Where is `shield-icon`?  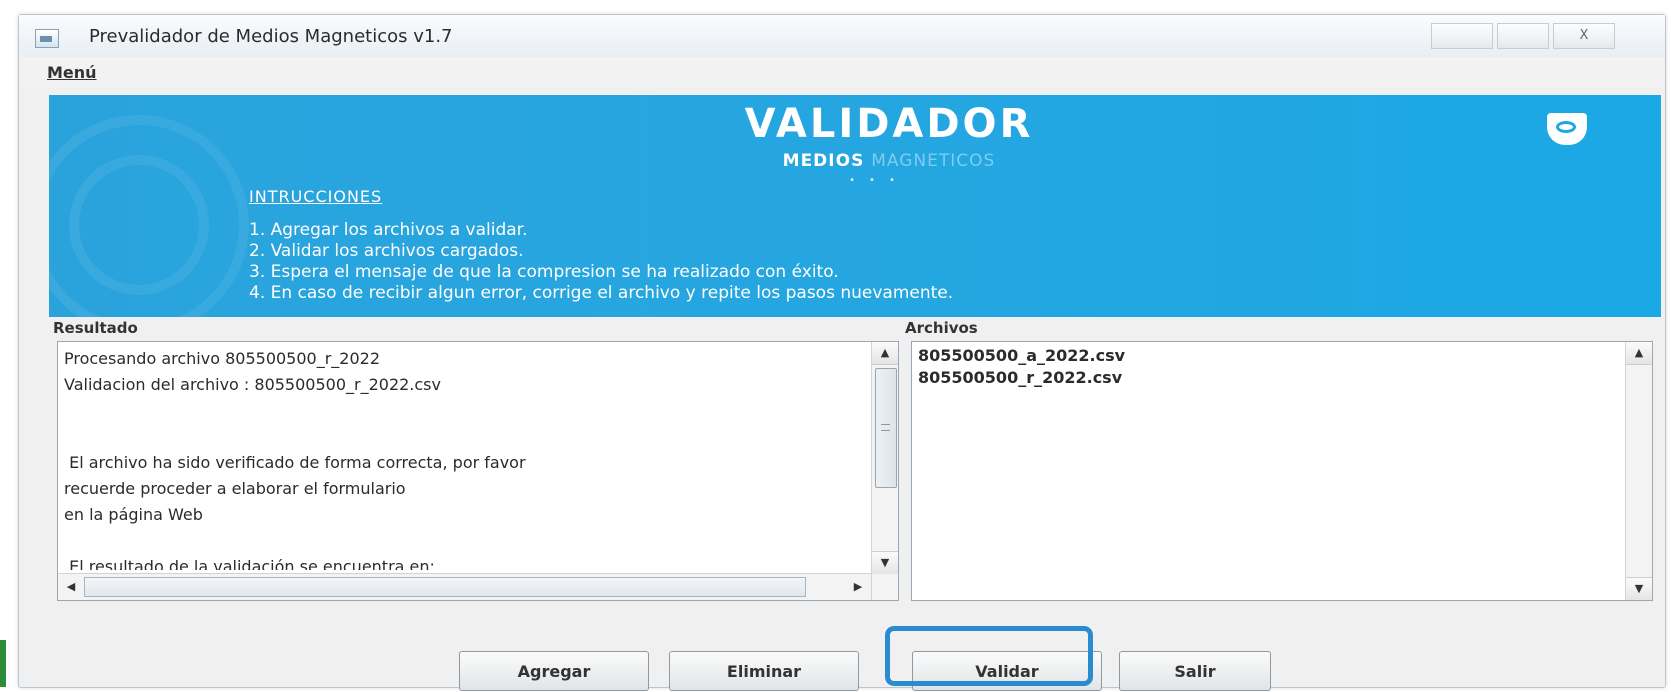
shield-icon is located at coordinates (1567, 129).